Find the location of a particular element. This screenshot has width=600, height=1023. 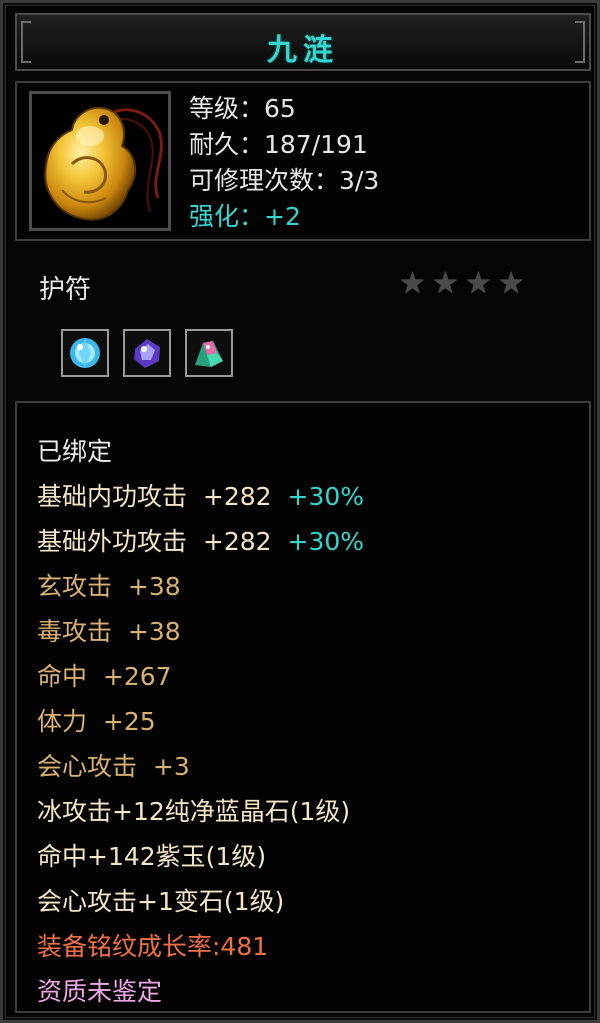

attribute-name: 基础外功攻击 is located at coordinates (112, 541).